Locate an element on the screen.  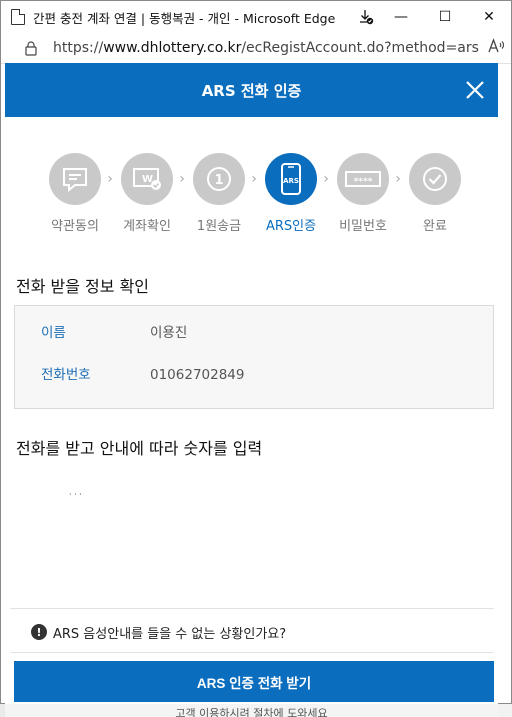
info-section-title: 전화 받을 정보 확인 is located at coordinates (83, 286).